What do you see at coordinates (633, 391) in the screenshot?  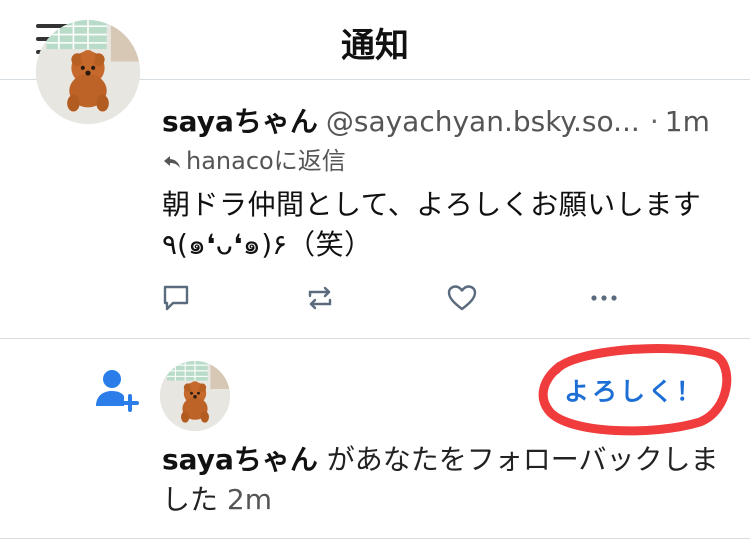 I see `follow-back-label: よろしく！` at bounding box center [633, 391].